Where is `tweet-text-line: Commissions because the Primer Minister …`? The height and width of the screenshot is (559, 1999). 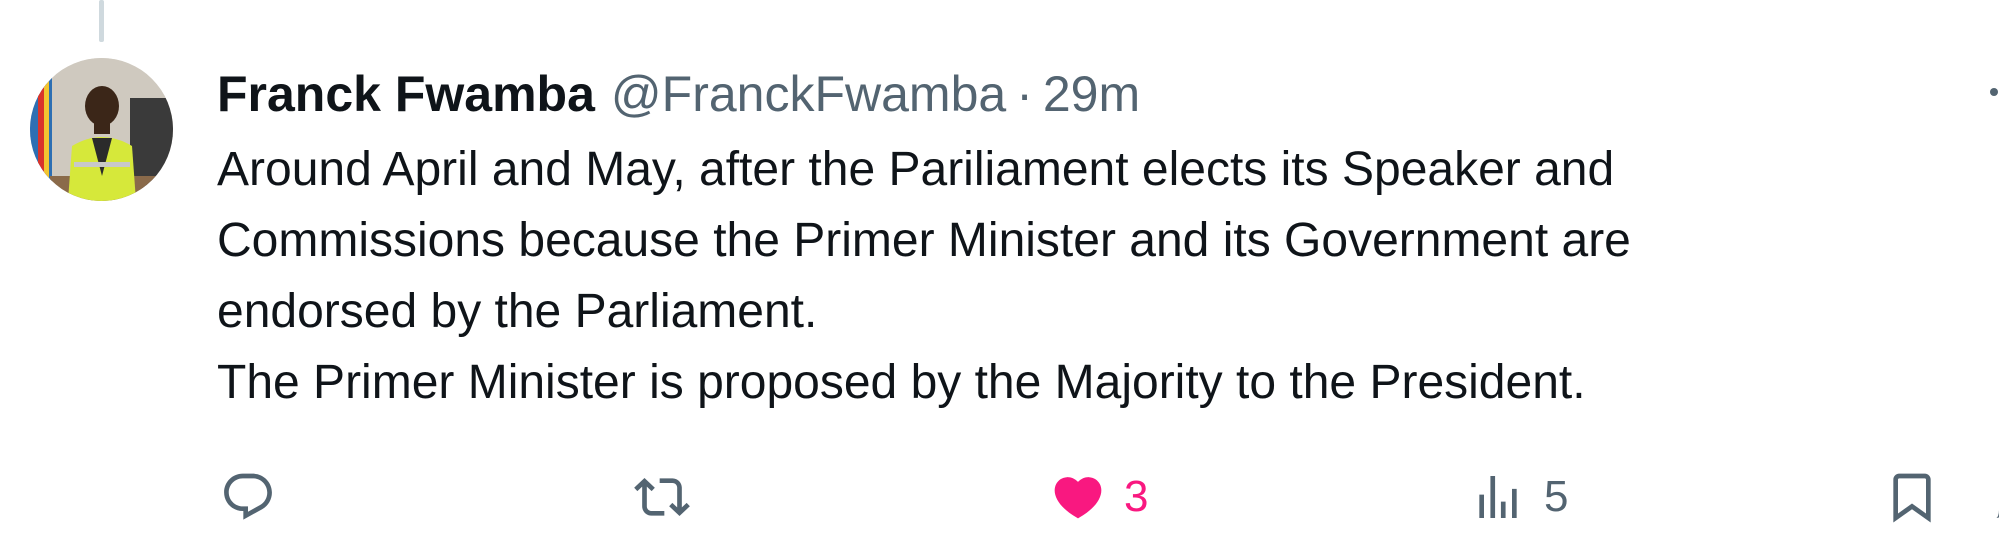 tweet-text-line: Commissions because the Primer Minister … is located at coordinates (924, 240).